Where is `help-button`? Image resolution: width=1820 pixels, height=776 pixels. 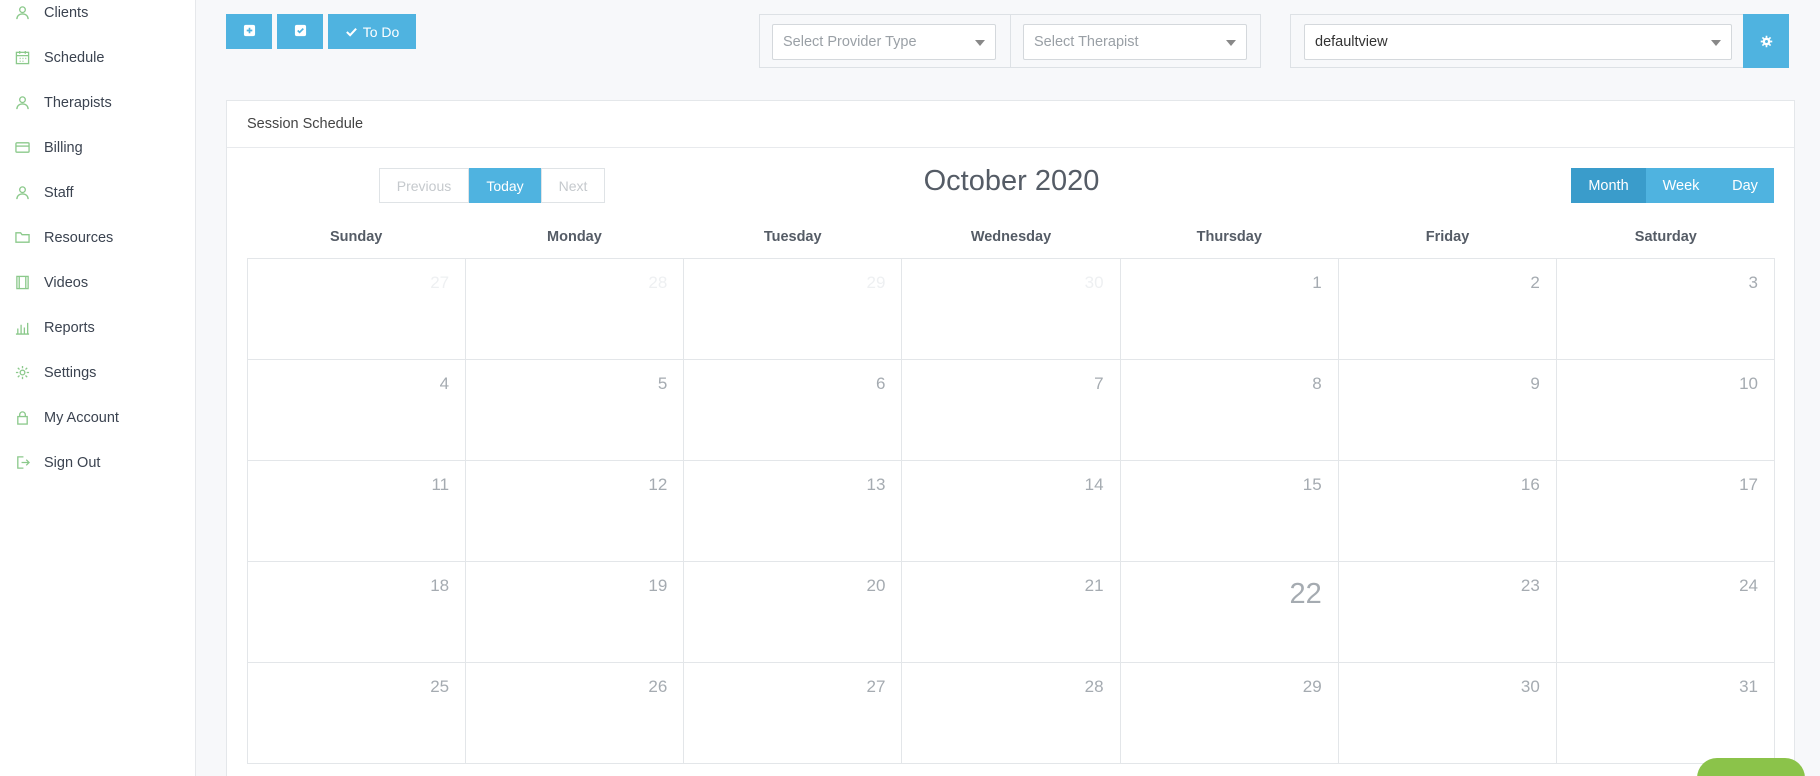
help-button is located at coordinates (1751, 767).